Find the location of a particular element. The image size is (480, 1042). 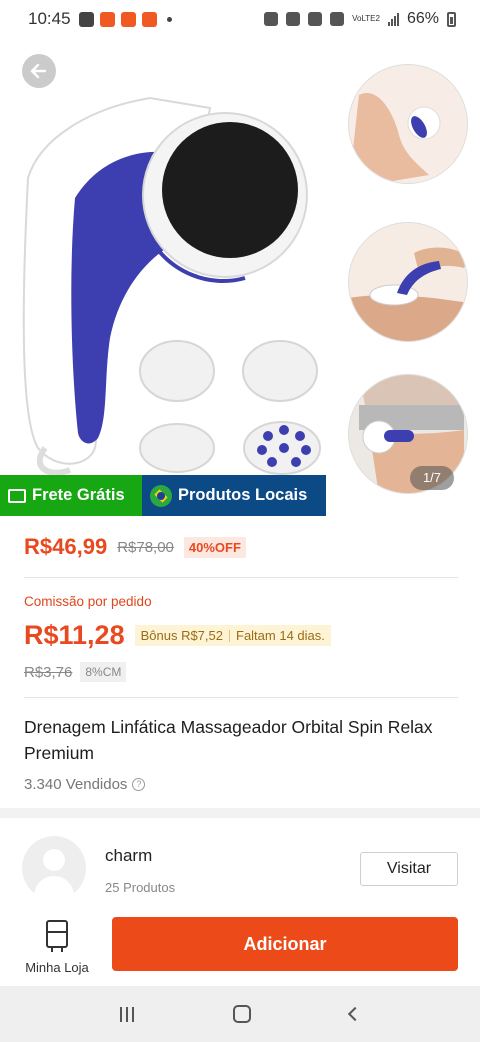

back-nav-button is located at coordinates (355, 1014).